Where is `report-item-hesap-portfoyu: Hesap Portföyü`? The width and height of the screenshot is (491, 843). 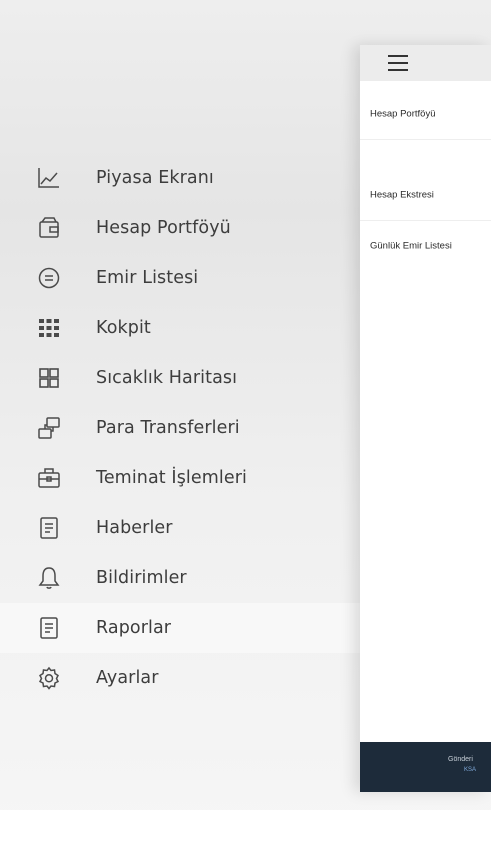
report-item-hesap-portfoyu: Hesap Portföyü is located at coordinates (425, 114).